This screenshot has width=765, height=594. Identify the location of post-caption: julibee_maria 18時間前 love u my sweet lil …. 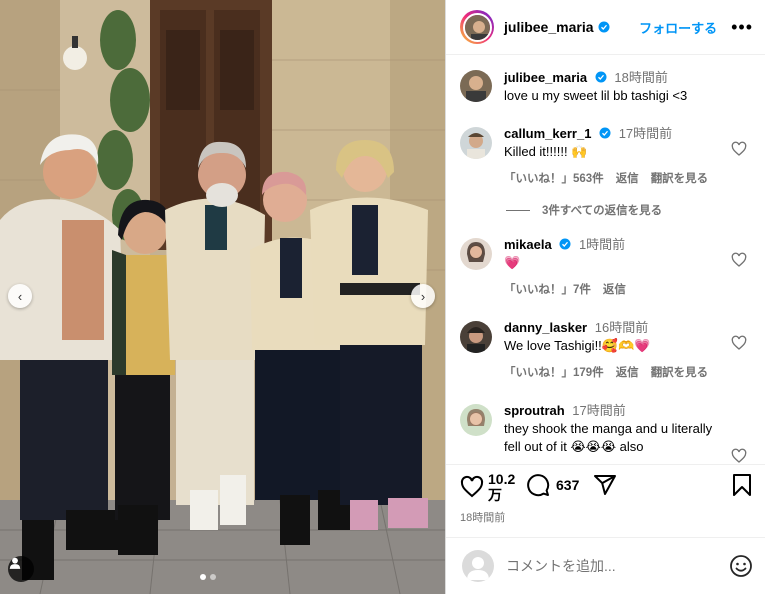
(605, 87).